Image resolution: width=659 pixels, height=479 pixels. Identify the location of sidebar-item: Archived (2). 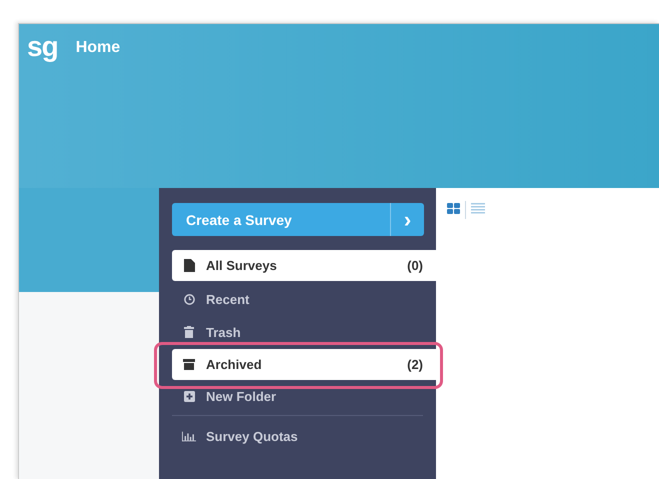
(304, 364).